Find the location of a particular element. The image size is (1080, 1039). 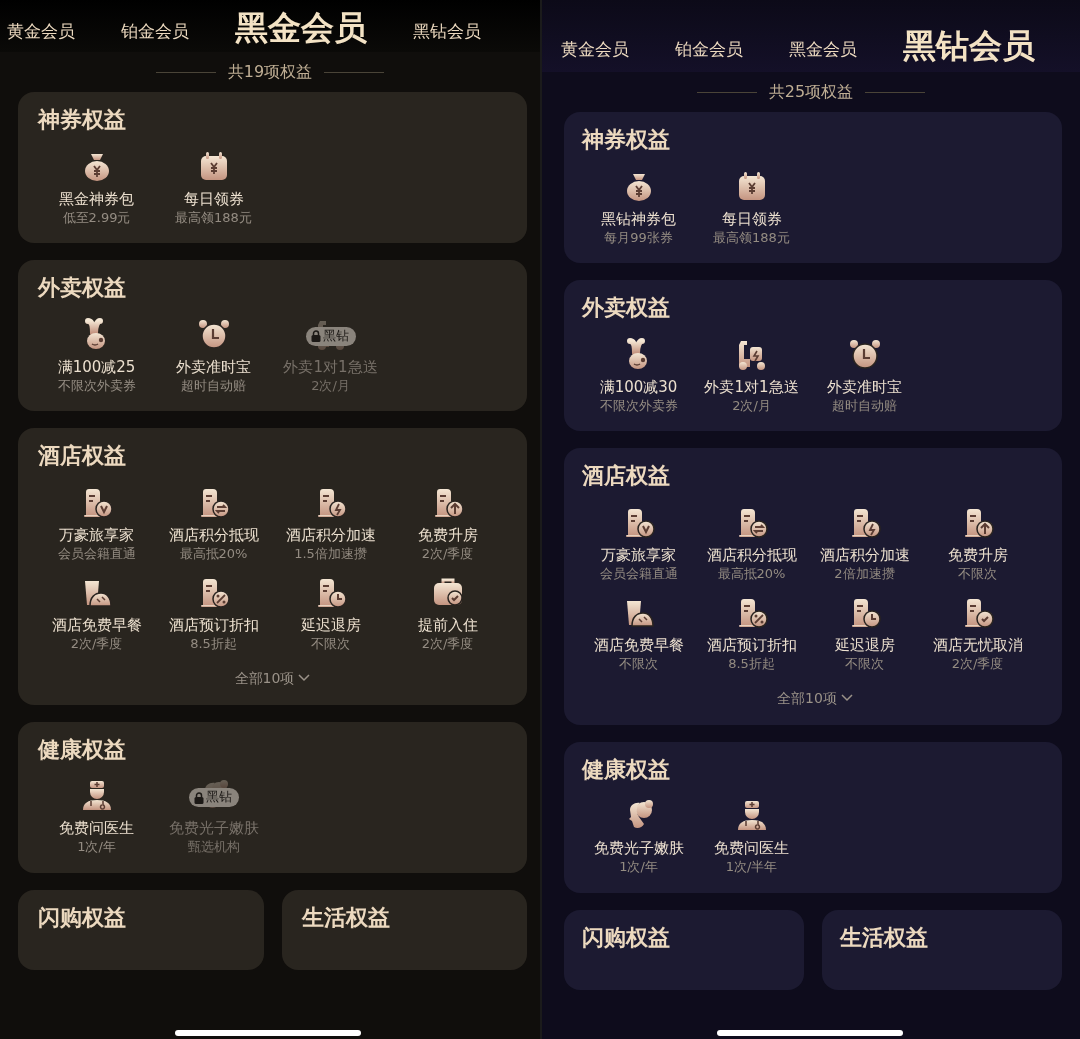

benefit-note: 每月99张券 is located at coordinates (638, 237).